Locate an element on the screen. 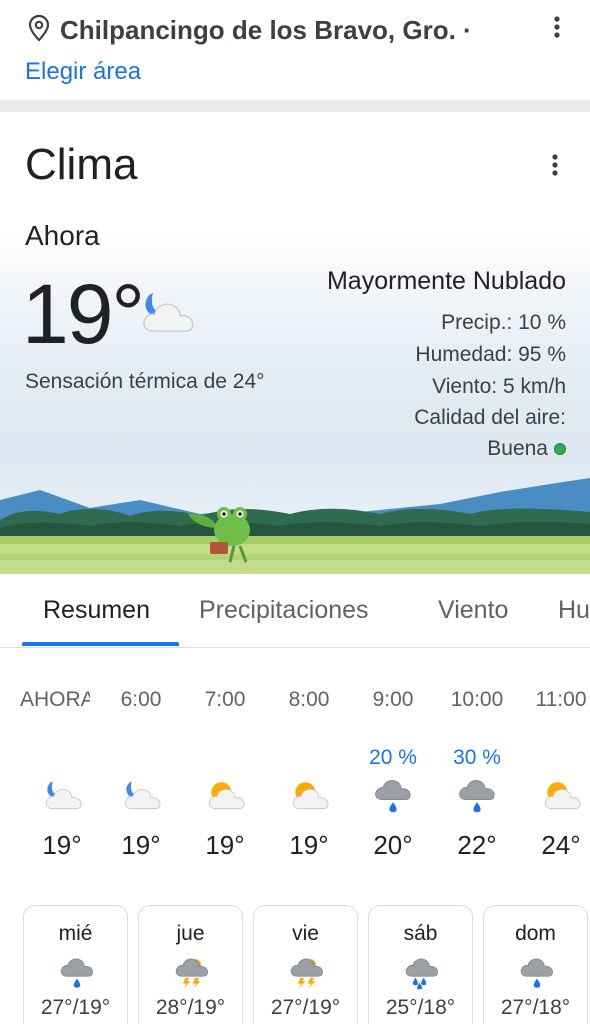 The image size is (590, 1024). day-name: dom is located at coordinates (535, 933).